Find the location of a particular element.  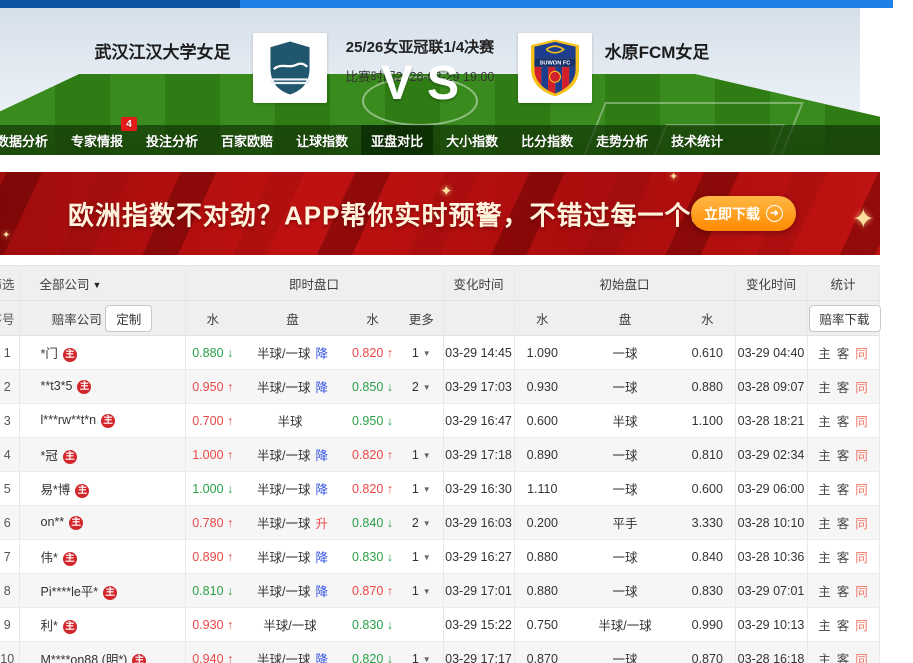

company-cell: Pi****le平* 主 is located at coordinates (101, 590).